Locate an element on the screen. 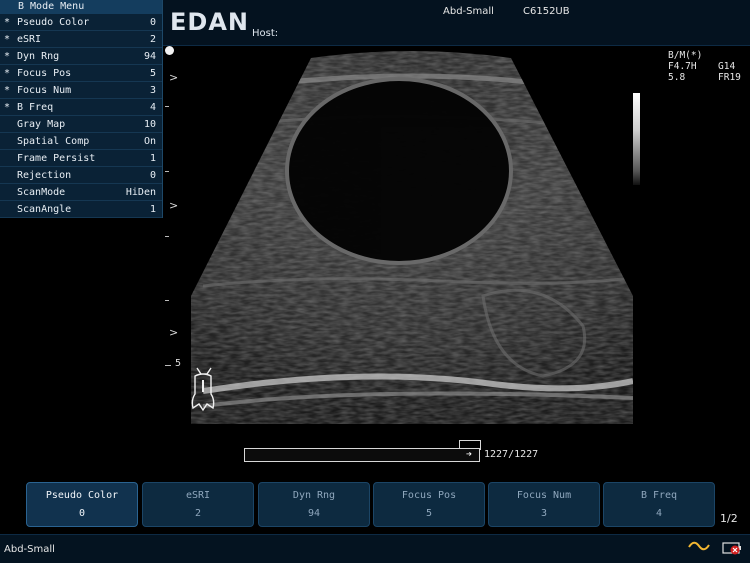 The image size is (750, 563). softkey: eSRI 2 is located at coordinates (198, 504).